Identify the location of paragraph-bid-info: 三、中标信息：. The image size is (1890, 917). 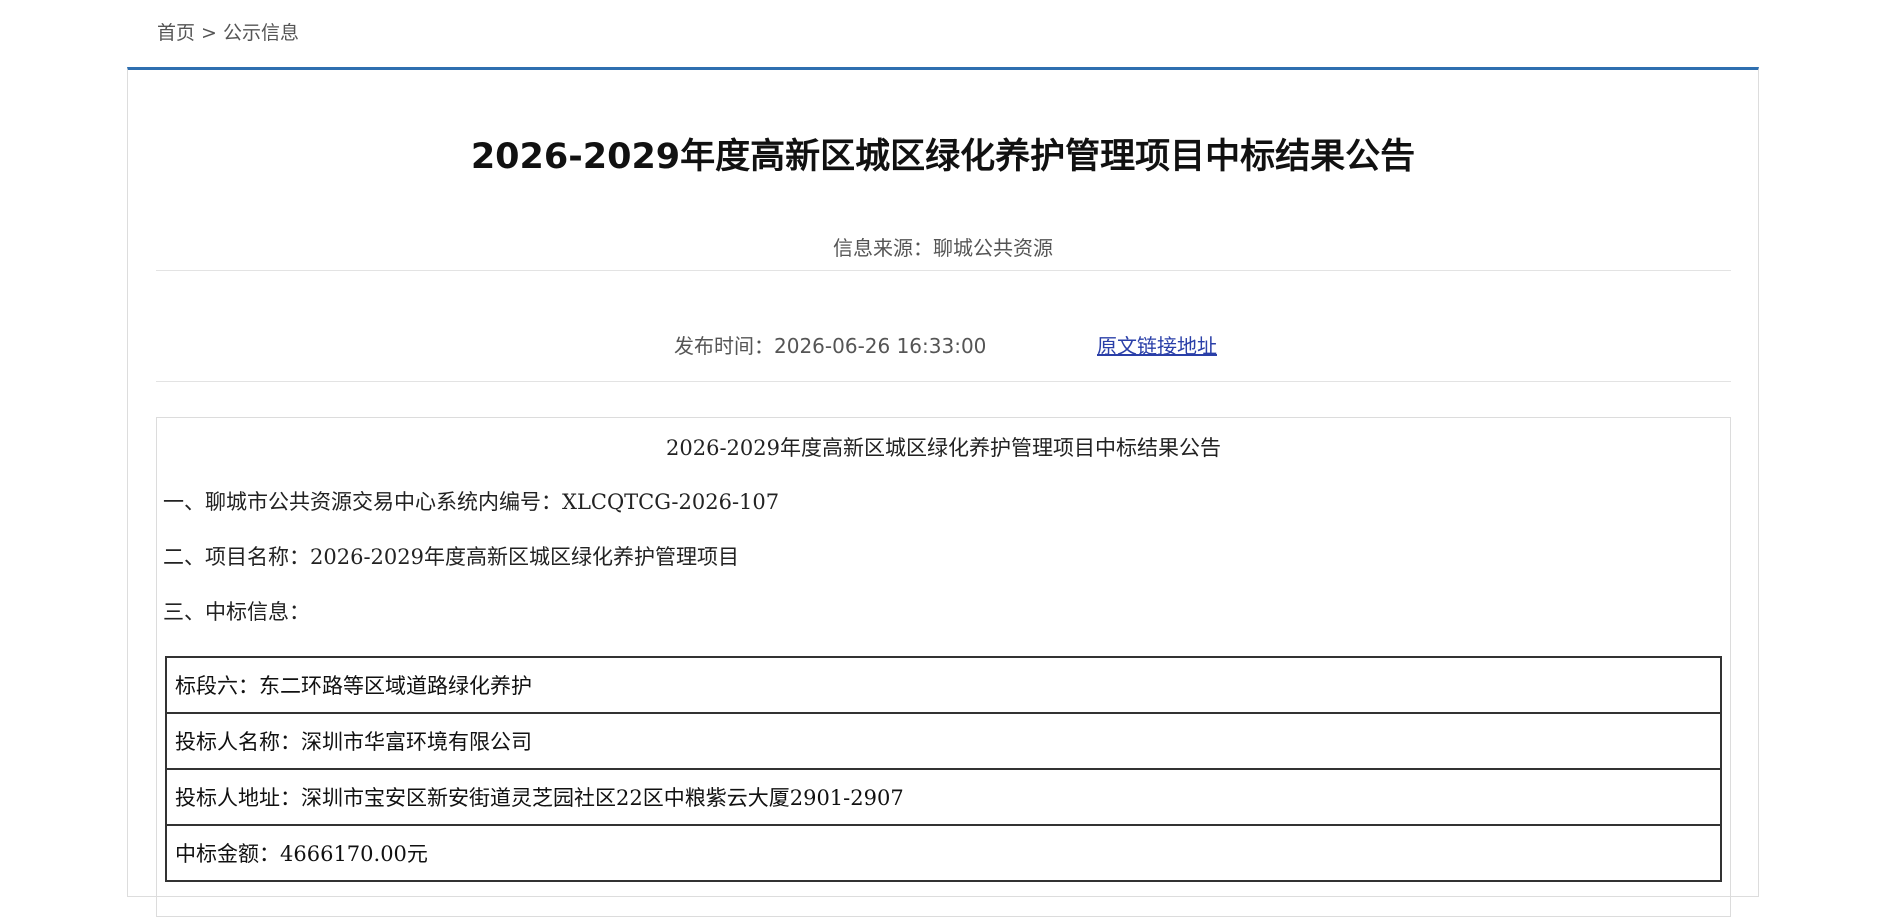
(236, 612).